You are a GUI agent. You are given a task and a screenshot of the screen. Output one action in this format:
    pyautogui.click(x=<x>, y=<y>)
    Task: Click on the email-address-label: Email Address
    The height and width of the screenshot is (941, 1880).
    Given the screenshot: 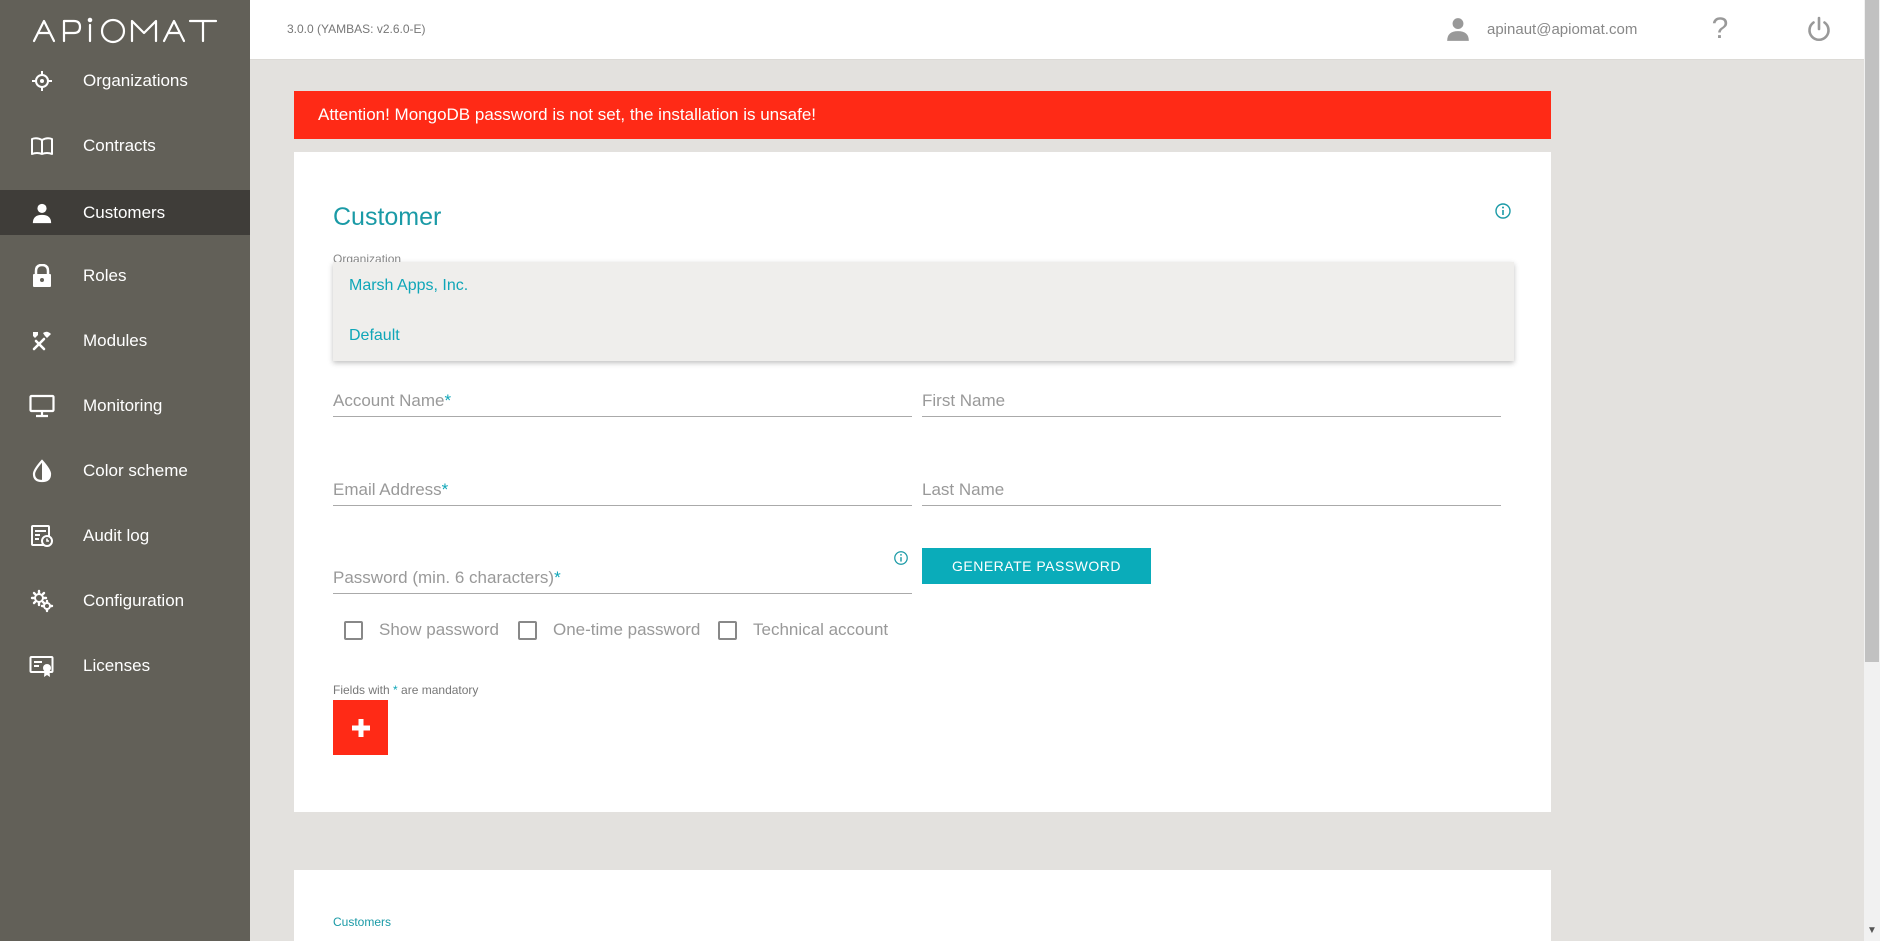 What is the action you would take?
    pyautogui.click(x=387, y=489)
    